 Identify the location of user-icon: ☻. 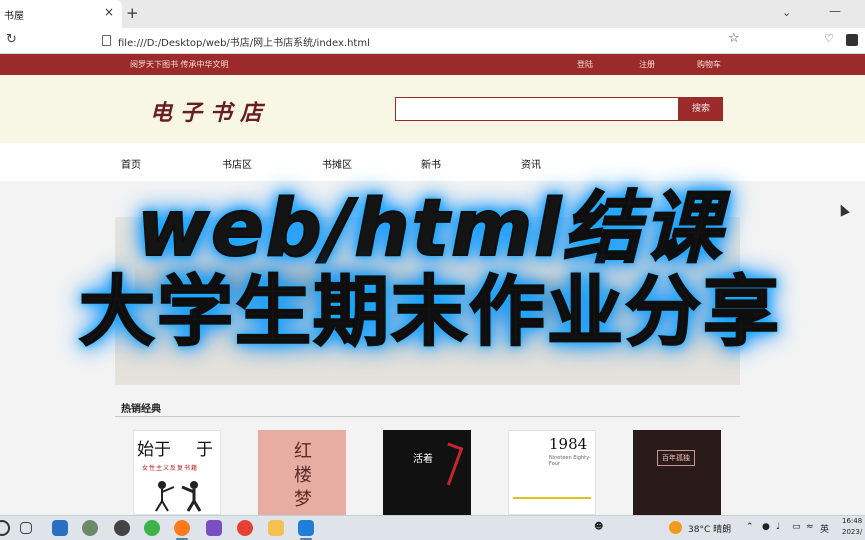
(598, 527).